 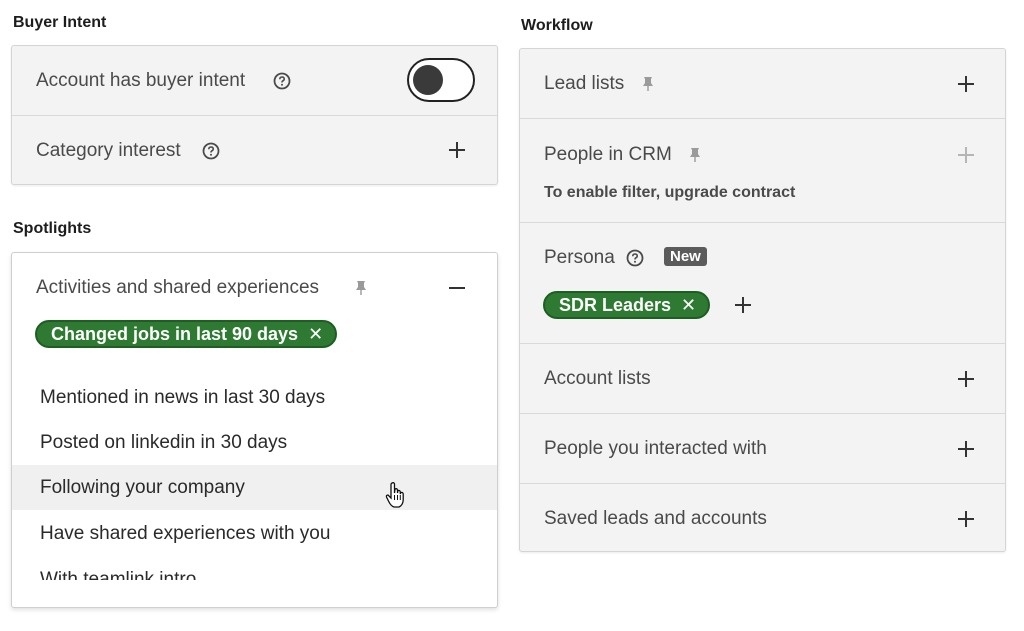 What do you see at coordinates (178, 287) in the screenshot?
I see `activities-label: Activities and shared experiences` at bounding box center [178, 287].